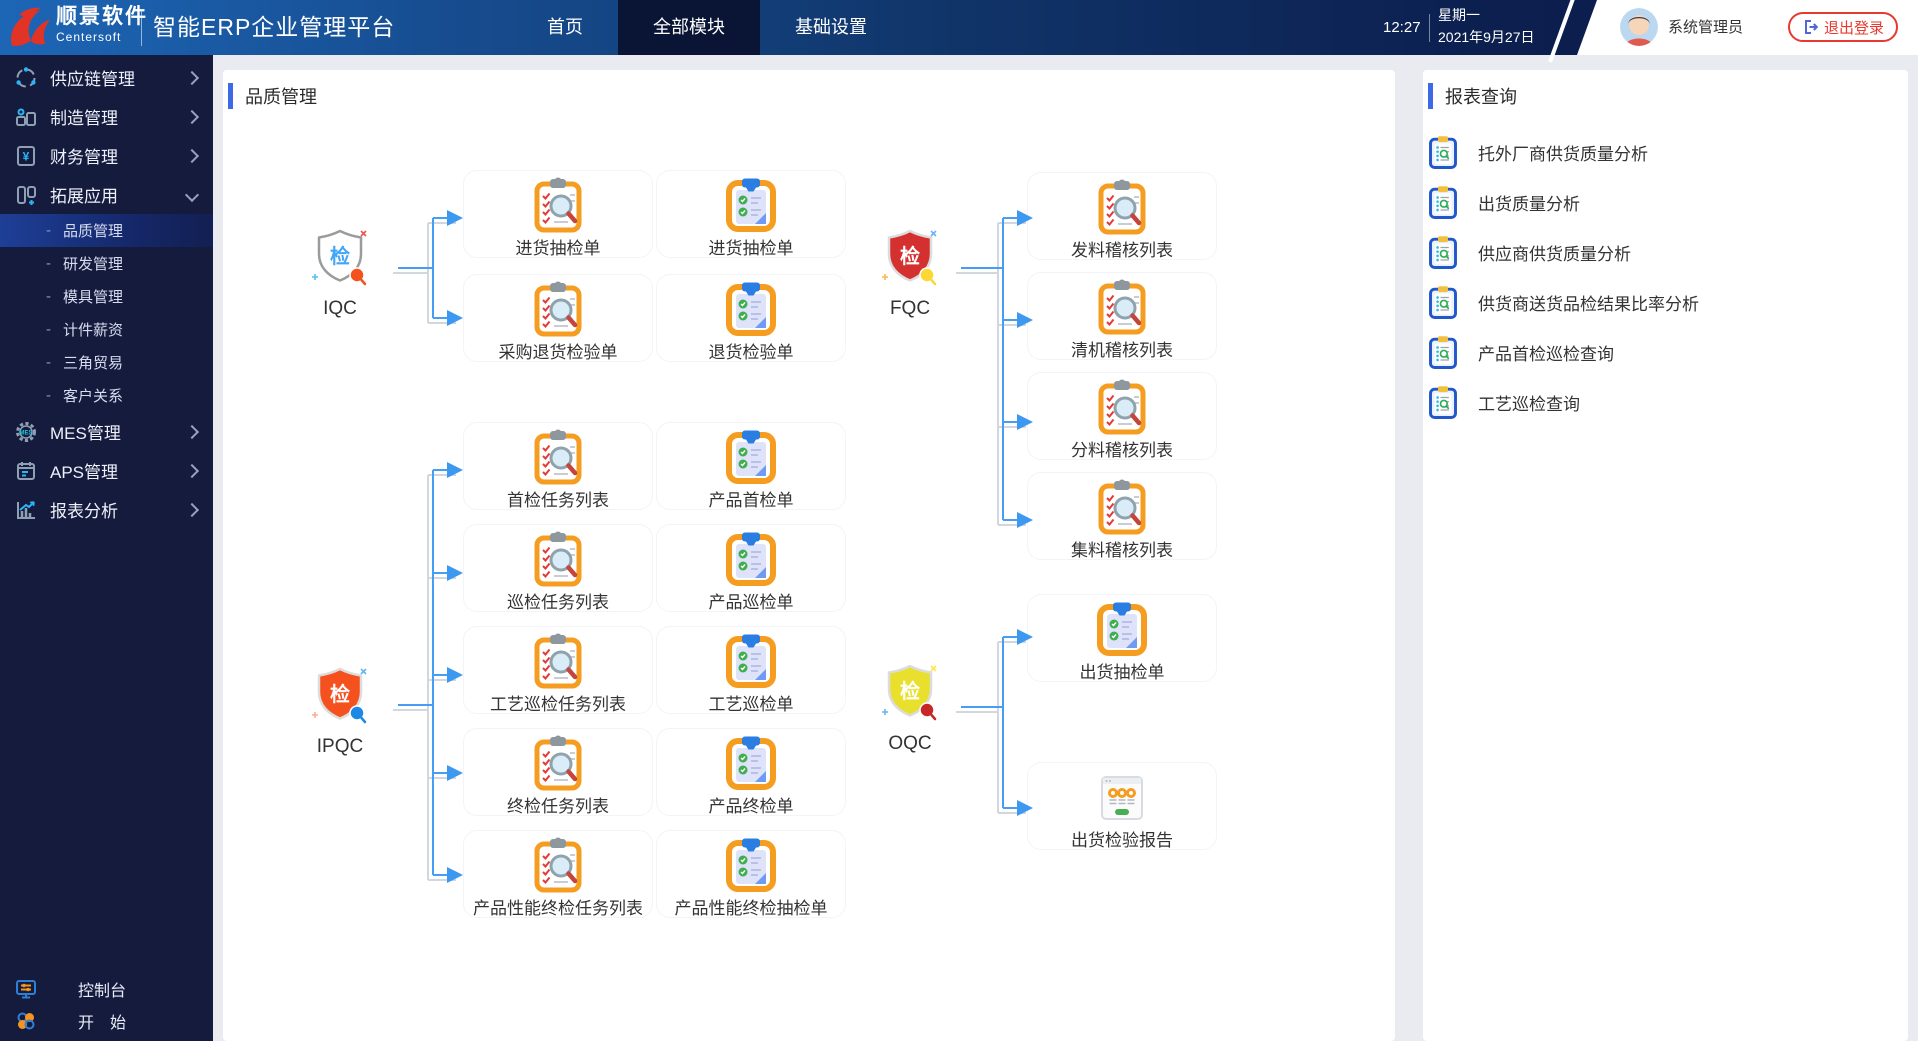 The height and width of the screenshot is (1041, 1918). I want to click on sidebar-item-label: MES管理, so click(85, 433).